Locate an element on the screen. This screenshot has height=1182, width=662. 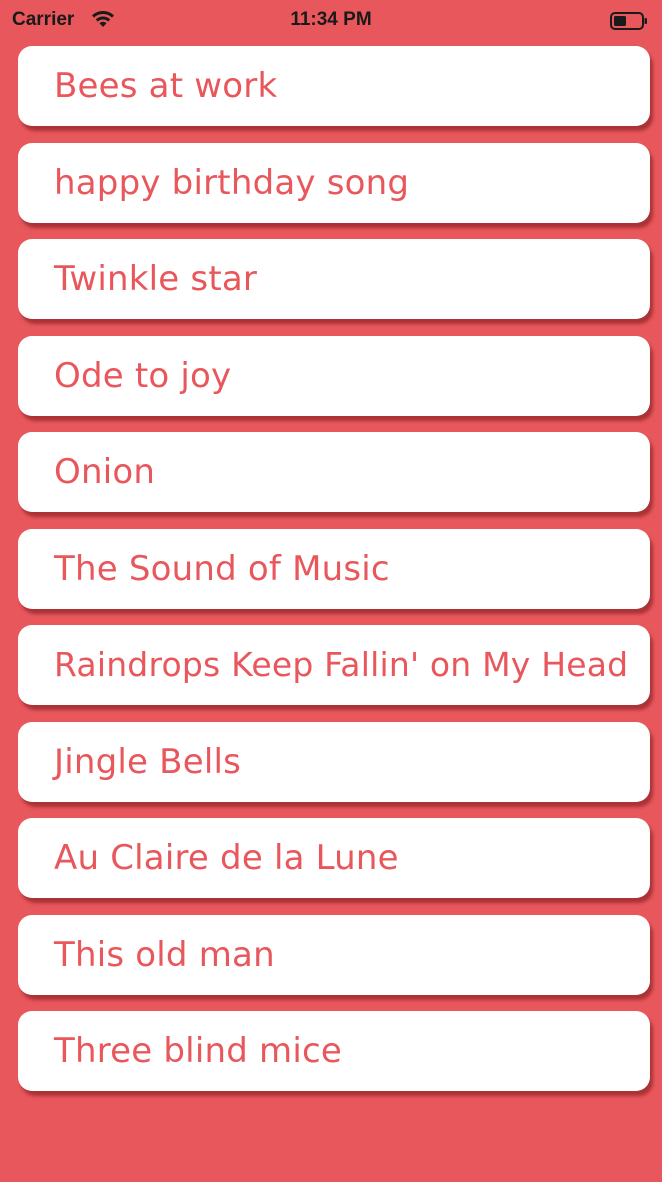
song-label: Onion is located at coordinates (105, 472).